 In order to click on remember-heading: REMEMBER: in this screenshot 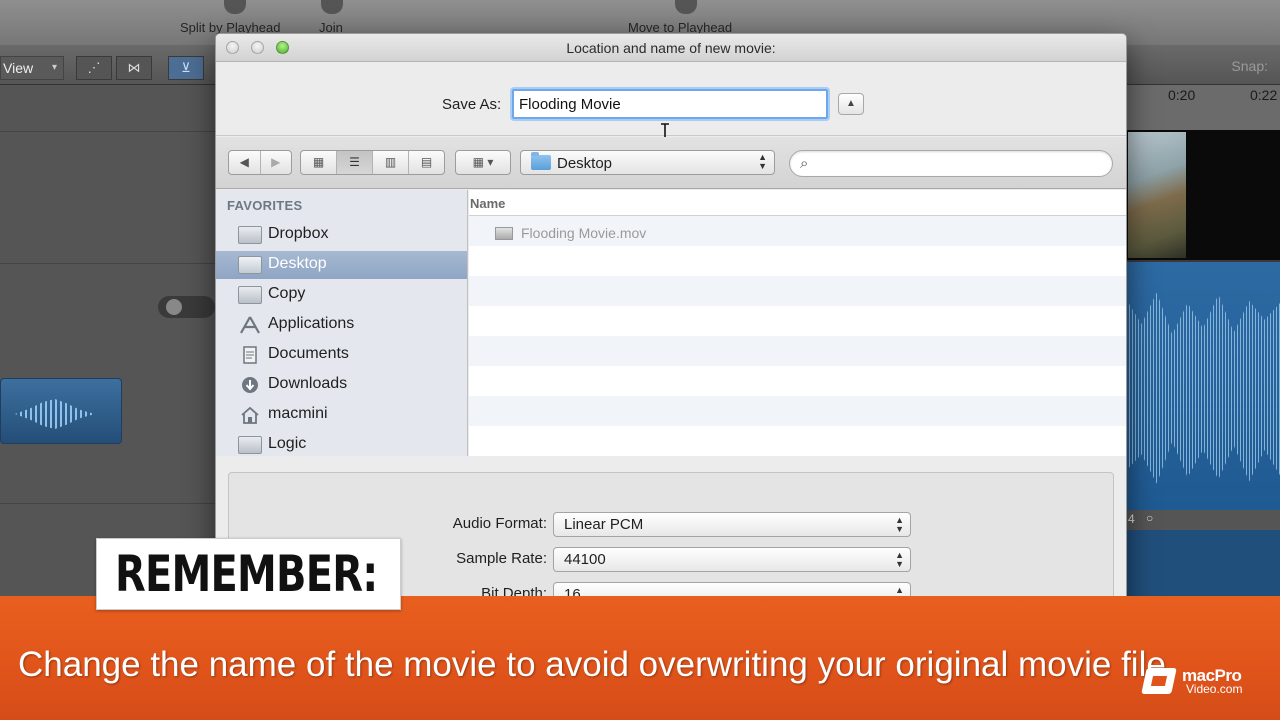, I will do `click(246, 574)`.